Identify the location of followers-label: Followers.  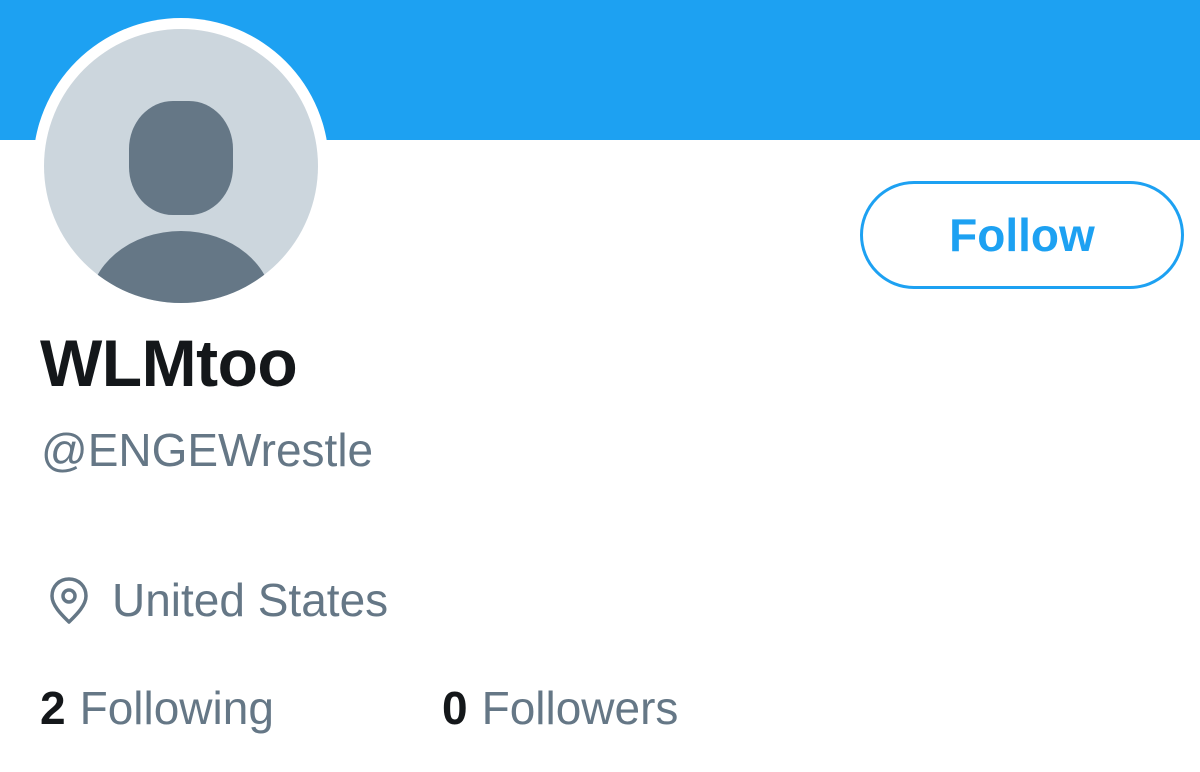
(580, 708).